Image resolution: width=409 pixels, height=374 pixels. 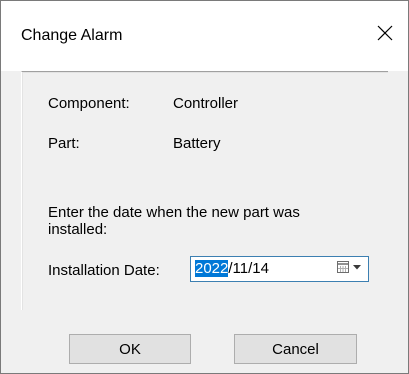 I want to click on prompt-line-1: Enter the date when the new part was, so click(x=174, y=212).